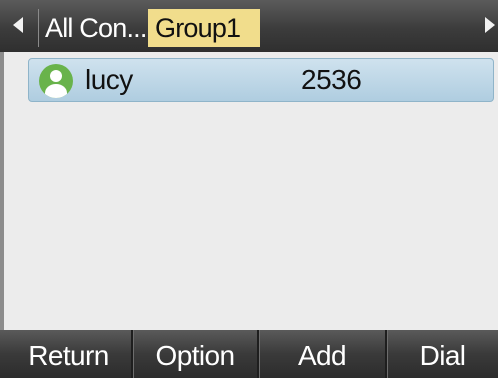 The height and width of the screenshot is (378, 498). What do you see at coordinates (204, 28) in the screenshot?
I see `tab-group1: Group1` at bounding box center [204, 28].